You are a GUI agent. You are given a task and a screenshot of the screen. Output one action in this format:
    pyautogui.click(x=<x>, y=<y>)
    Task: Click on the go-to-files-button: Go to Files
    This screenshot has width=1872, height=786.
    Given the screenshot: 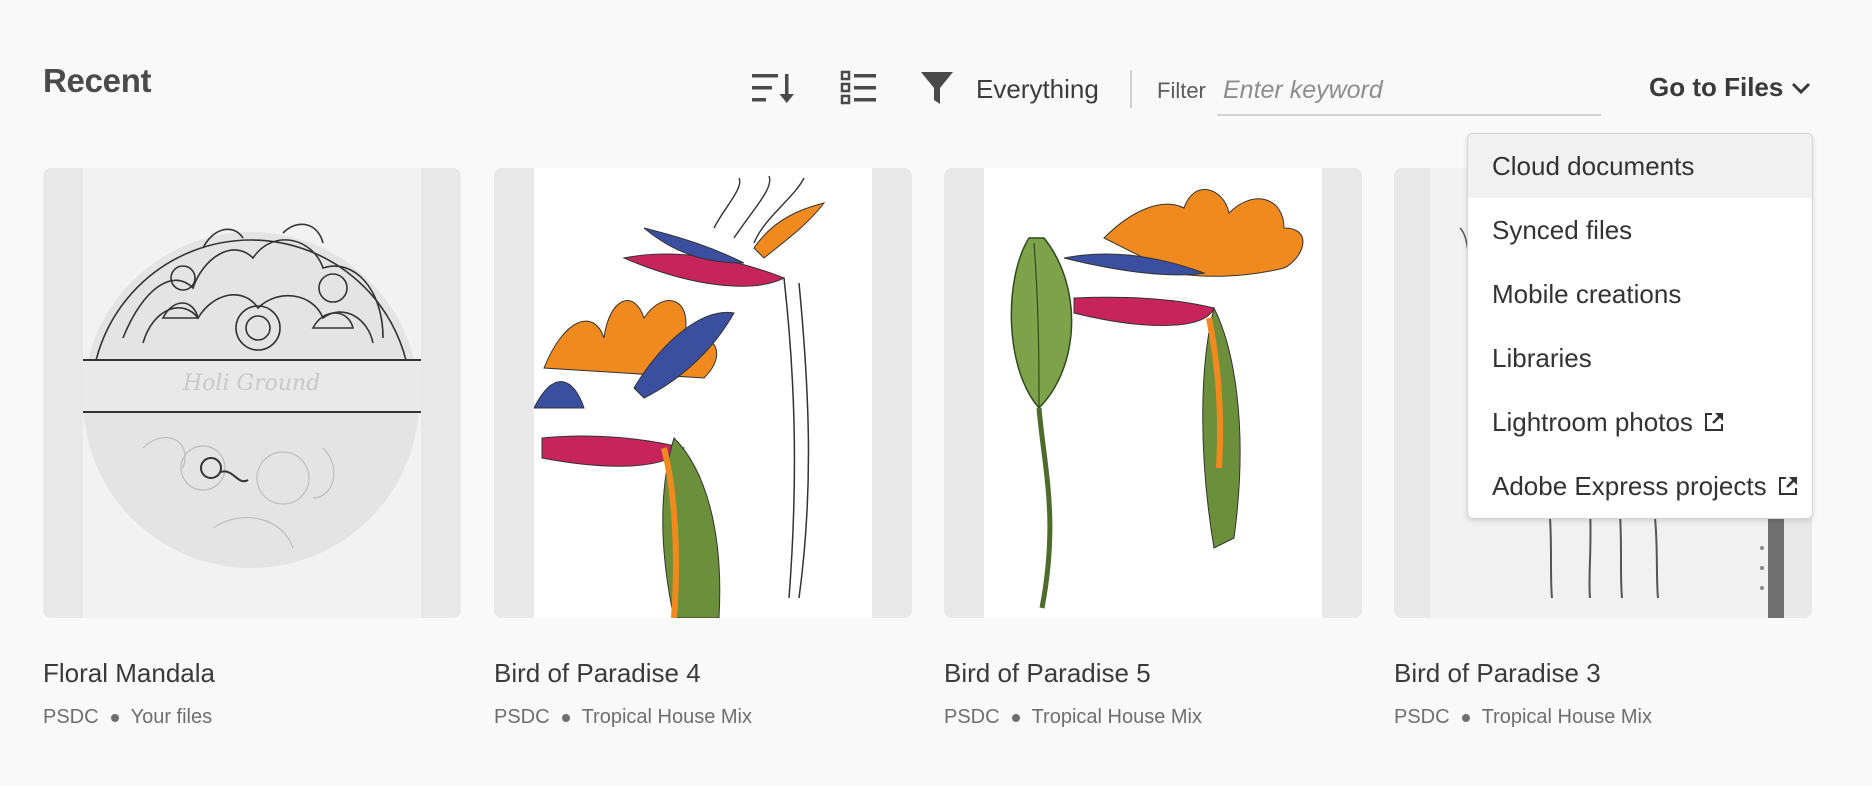 What is the action you would take?
    pyautogui.click(x=1730, y=87)
    